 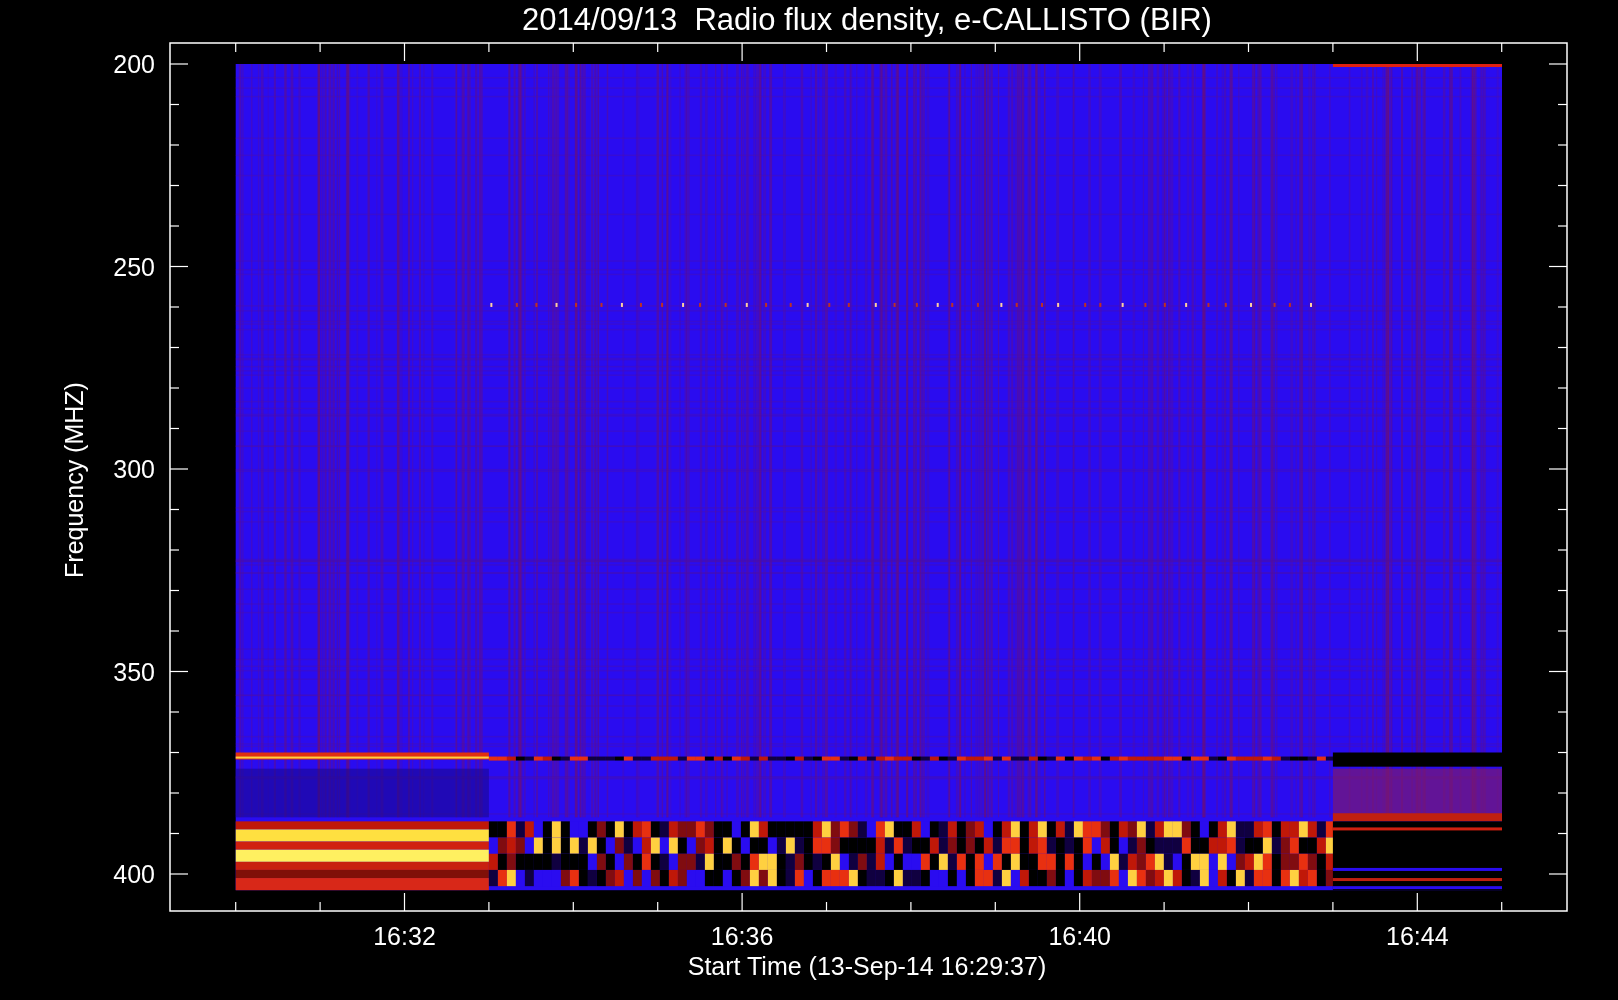 What do you see at coordinates (134, 671) in the screenshot?
I see `axis-tick-label: 350` at bounding box center [134, 671].